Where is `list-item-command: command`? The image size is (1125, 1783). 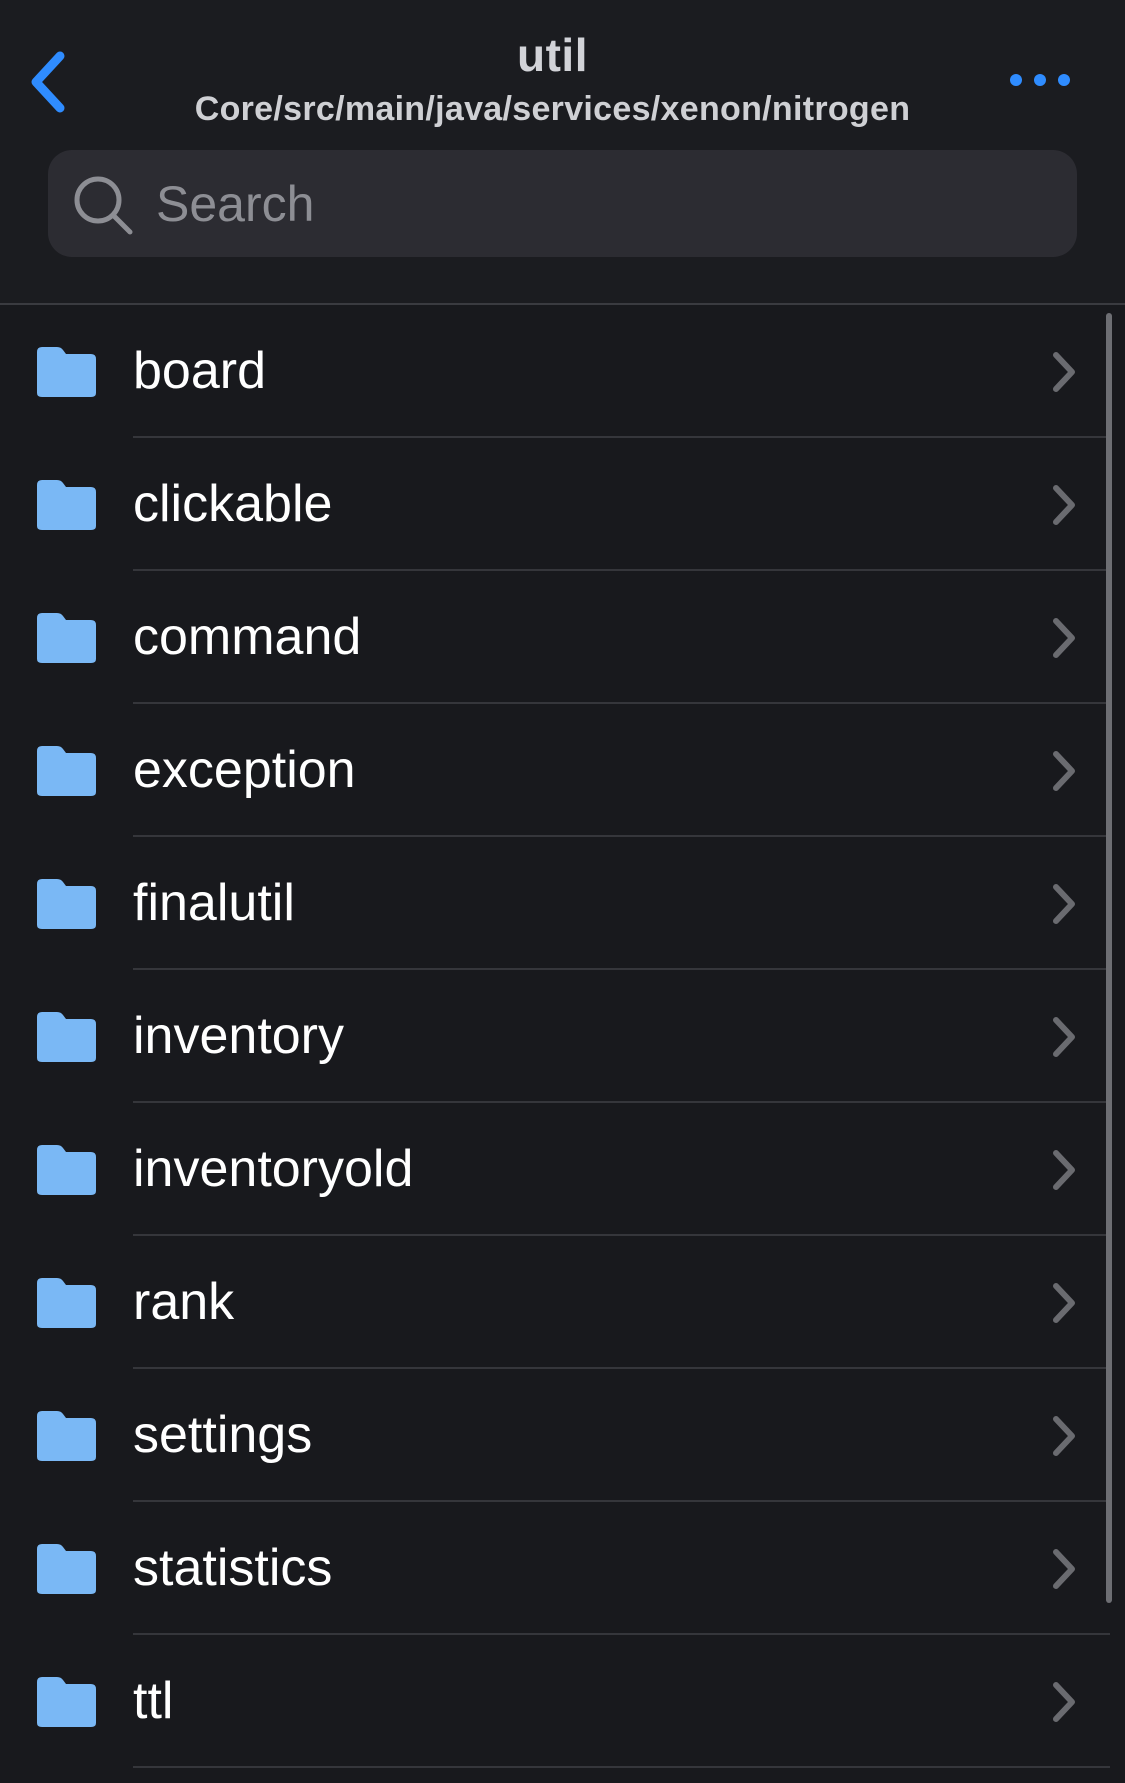 list-item-command: command is located at coordinates (555, 637).